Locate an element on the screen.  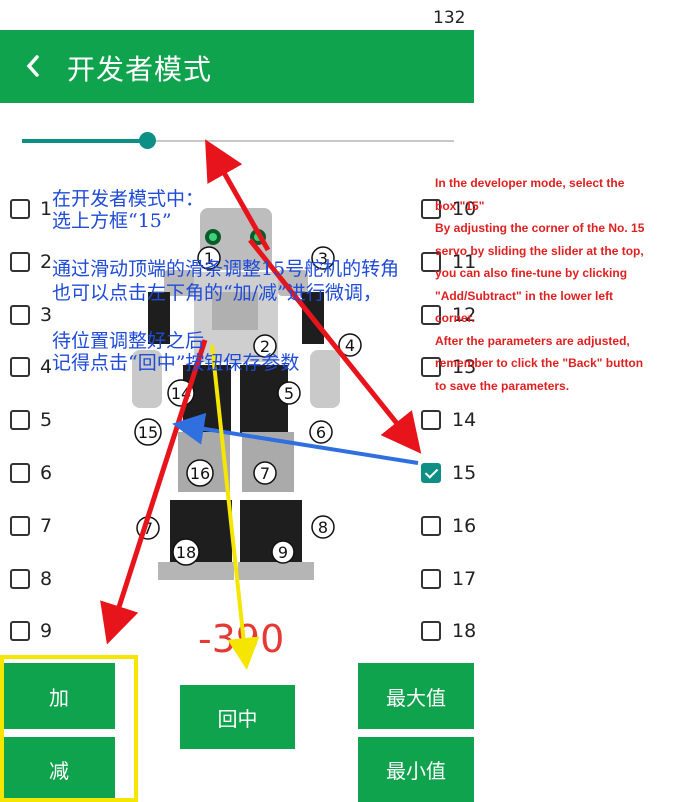
arrow-to-slider is located at coordinates (238, 195).